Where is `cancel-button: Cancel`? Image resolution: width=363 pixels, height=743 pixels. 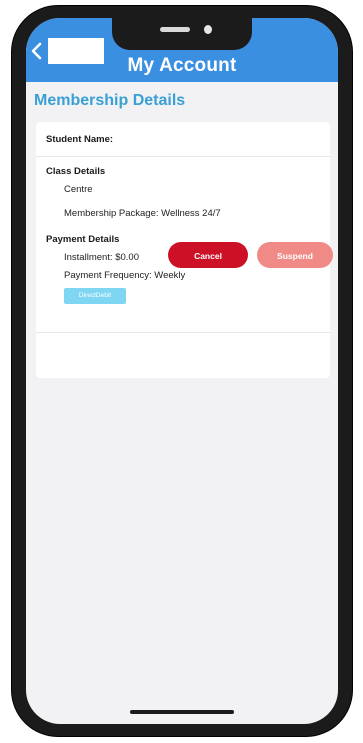 cancel-button: Cancel is located at coordinates (208, 255).